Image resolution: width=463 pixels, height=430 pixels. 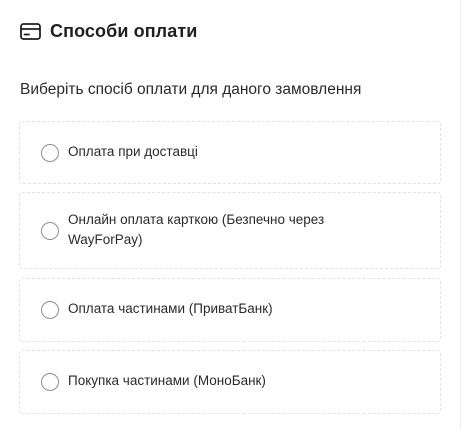 I want to click on payment-option-label: Оплата частинами (ПриватБанк), so click(x=170, y=308).